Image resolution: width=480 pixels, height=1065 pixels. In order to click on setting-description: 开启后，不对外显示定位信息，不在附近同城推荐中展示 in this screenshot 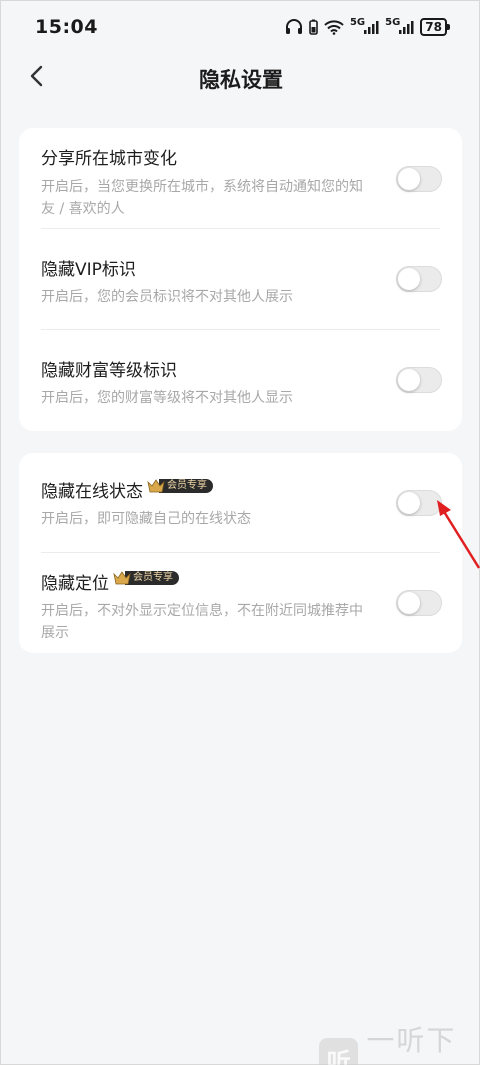, I will do `click(202, 622)`.